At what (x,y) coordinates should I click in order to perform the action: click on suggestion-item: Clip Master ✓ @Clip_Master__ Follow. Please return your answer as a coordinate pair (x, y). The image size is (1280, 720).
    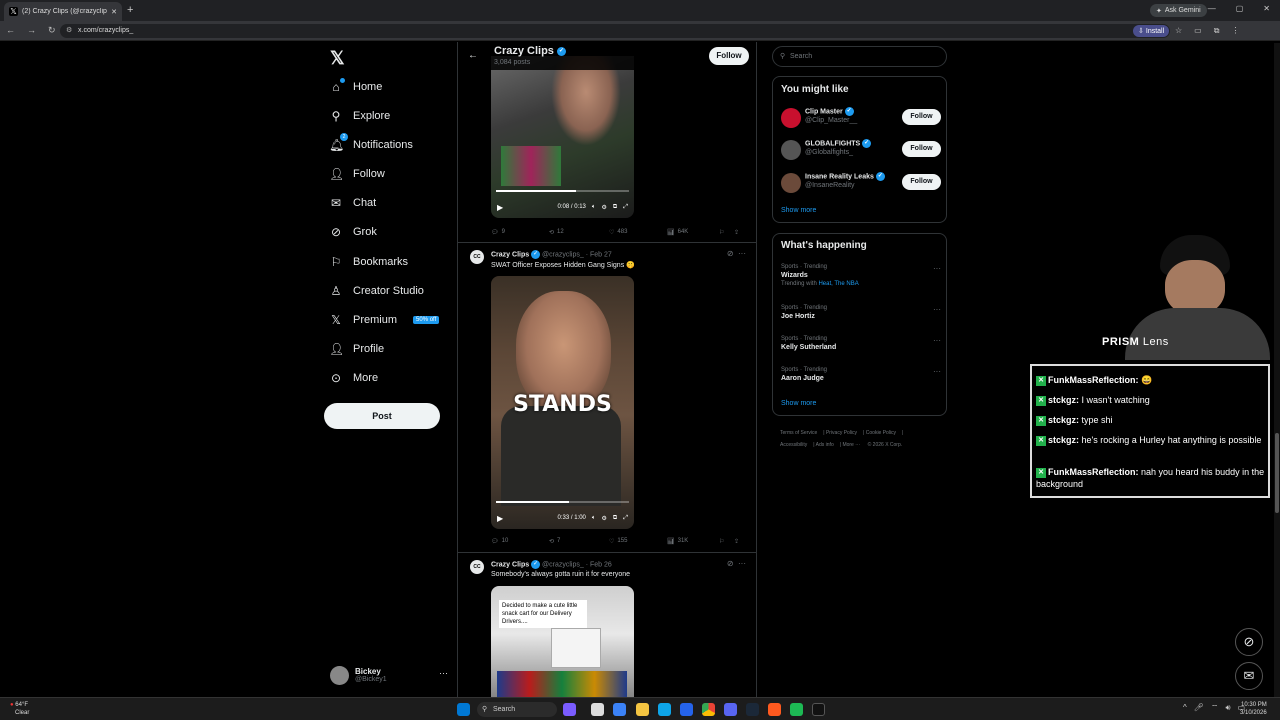
    Looking at the image, I should click on (861, 118).